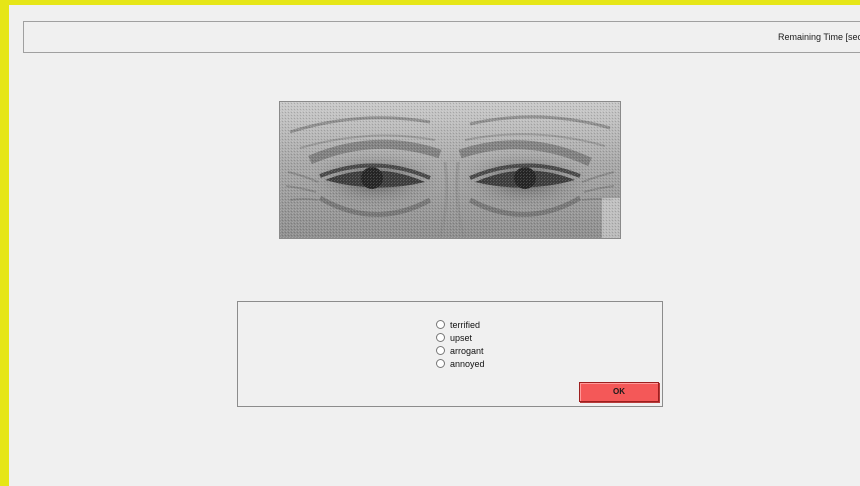 The width and height of the screenshot is (860, 486). I want to click on ok-button: OK, so click(619, 392).